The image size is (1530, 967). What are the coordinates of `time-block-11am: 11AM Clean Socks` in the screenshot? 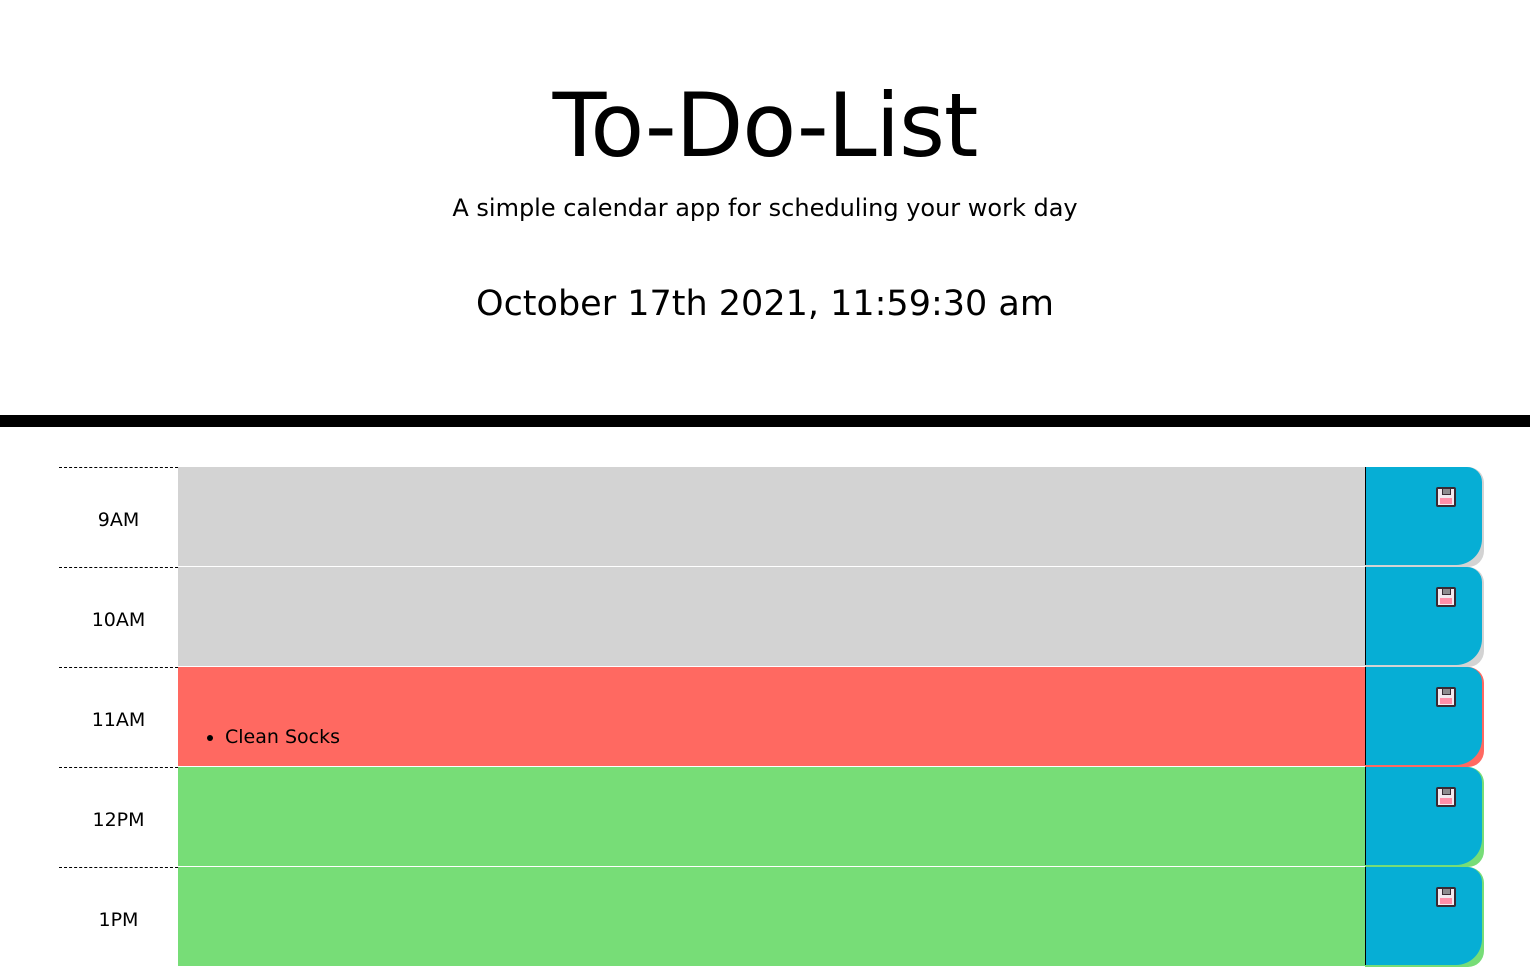 It's located at (771, 717).